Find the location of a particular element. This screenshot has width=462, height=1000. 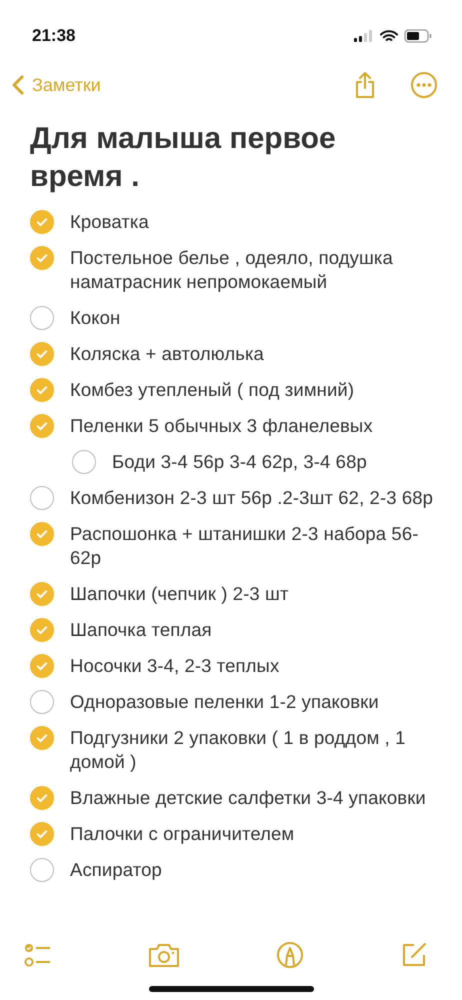

checklist-item-text: Кокон is located at coordinates (95, 318).